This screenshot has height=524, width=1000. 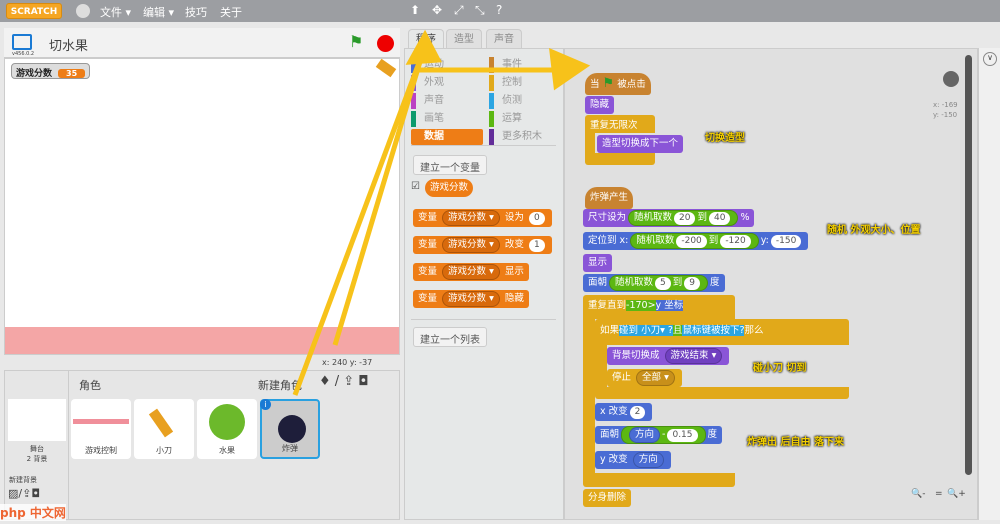 What do you see at coordinates (385, 43) in the screenshot?
I see `stop-icon` at bounding box center [385, 43].